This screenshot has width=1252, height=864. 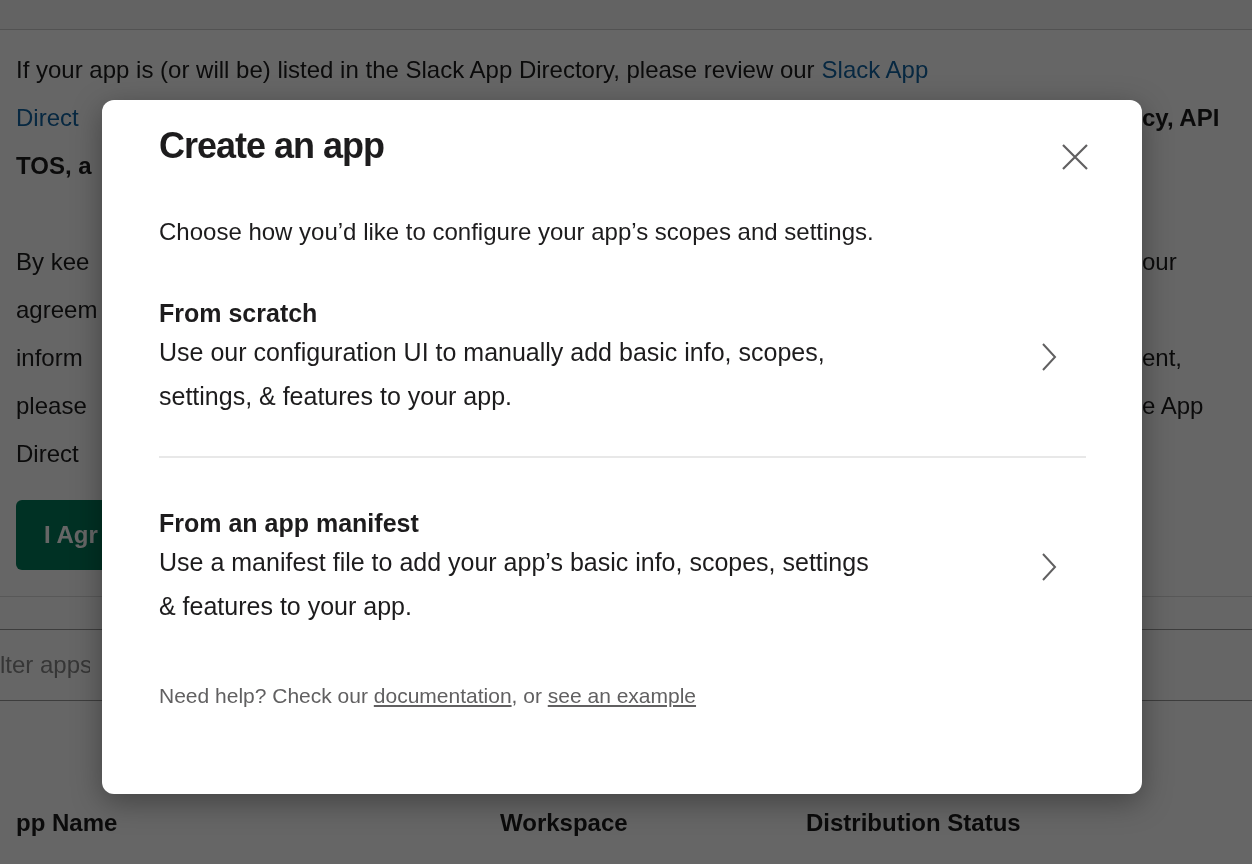 I want to click on paragraph-text: e App, so click(x=1173, y=405).